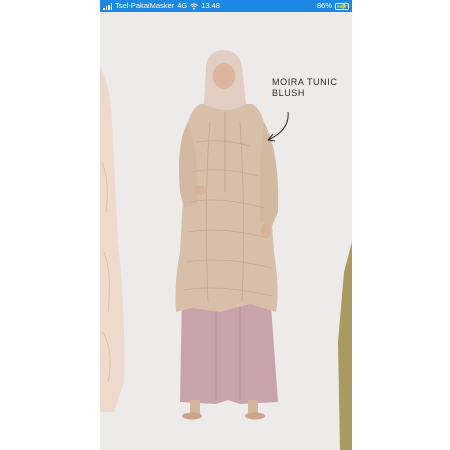  I want to click on product-label: MOIRA TUNIC BLUSH, so click(304, 88).